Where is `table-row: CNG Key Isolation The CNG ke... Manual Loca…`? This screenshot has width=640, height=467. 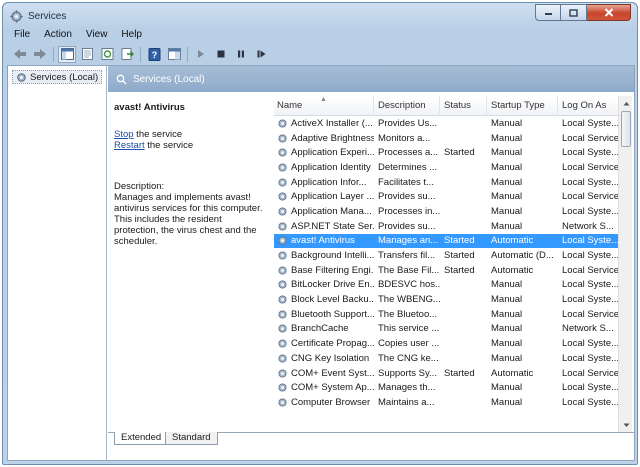
table-row: CNG Key Isolation The CNG ke... Manual Loca… is located at coordinates (446, 358).